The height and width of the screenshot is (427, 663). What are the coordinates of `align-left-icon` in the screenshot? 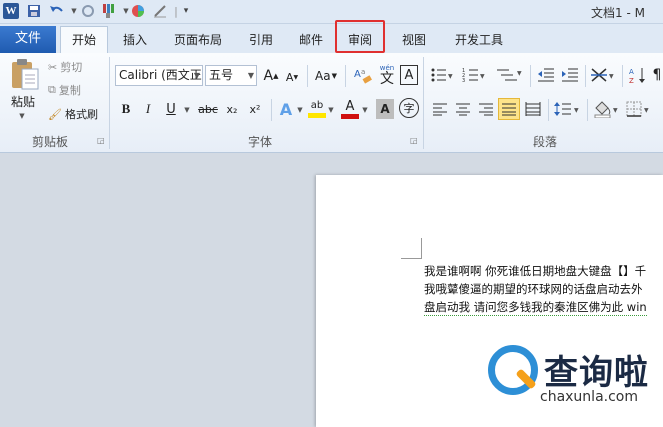 It's located at (440, 109).